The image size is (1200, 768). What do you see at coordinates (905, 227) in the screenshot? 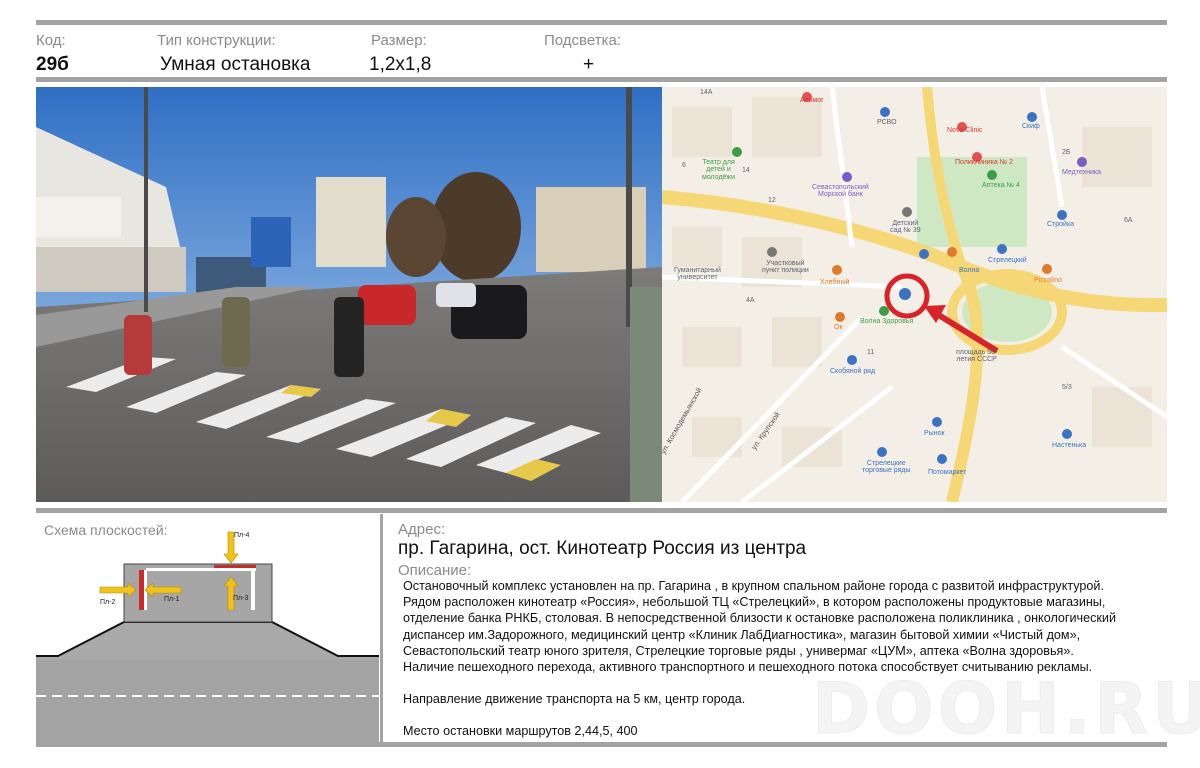
I see `map-label-kindergarten: Детский сад № 39` at bounding box center [905, 227].